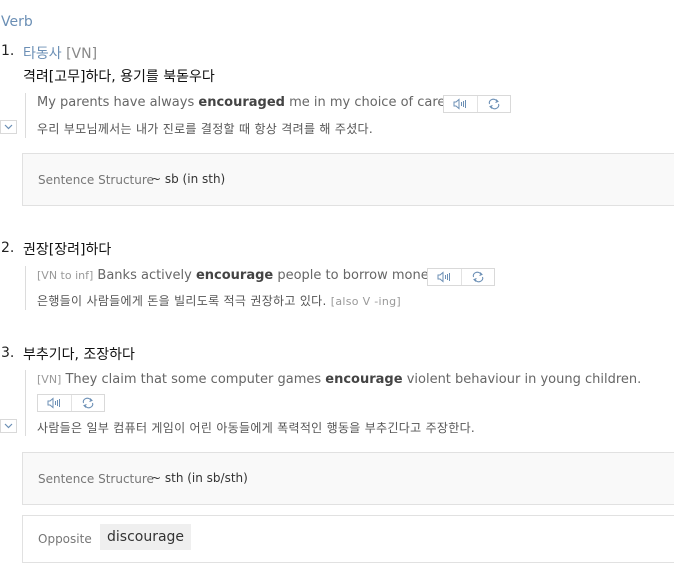  What do you see at coordinates (199, 478) in the screenshot?
I see `sentence-structure-value: ~ sth (in sb/sth)` at bounding box center [199, 478].